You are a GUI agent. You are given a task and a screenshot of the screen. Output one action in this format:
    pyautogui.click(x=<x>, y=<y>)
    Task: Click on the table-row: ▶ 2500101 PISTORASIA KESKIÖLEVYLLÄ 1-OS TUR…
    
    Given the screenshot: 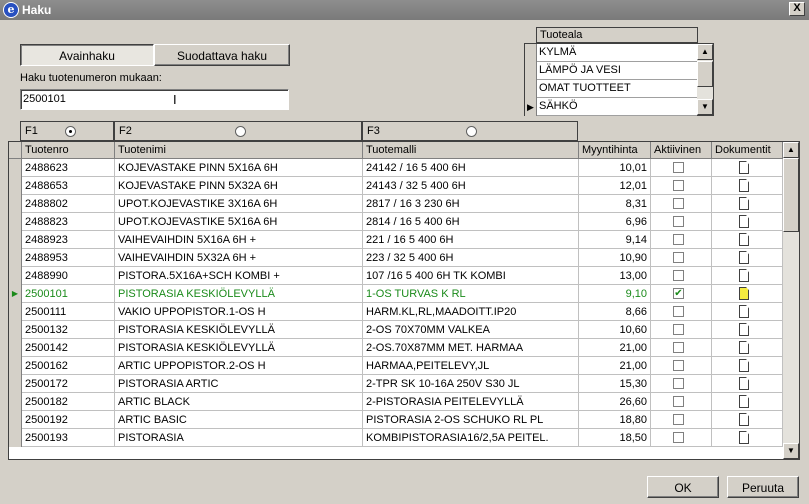 What is the action you would take?
    pyautogui.click(x=396, y=294)
    